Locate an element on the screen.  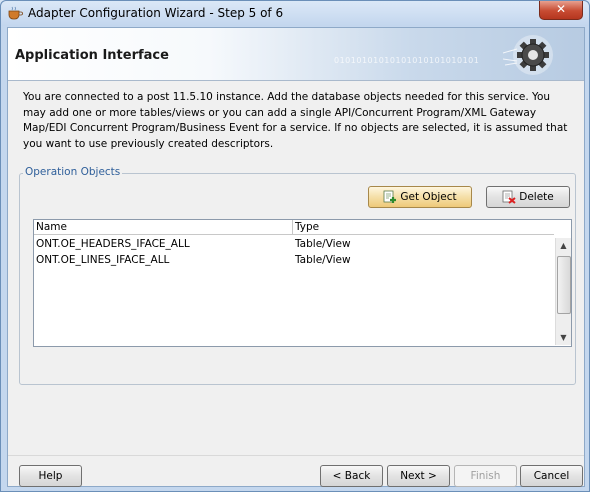
binary-decoration: 01010101010101010101010101 is located at coordinates (407, 60).